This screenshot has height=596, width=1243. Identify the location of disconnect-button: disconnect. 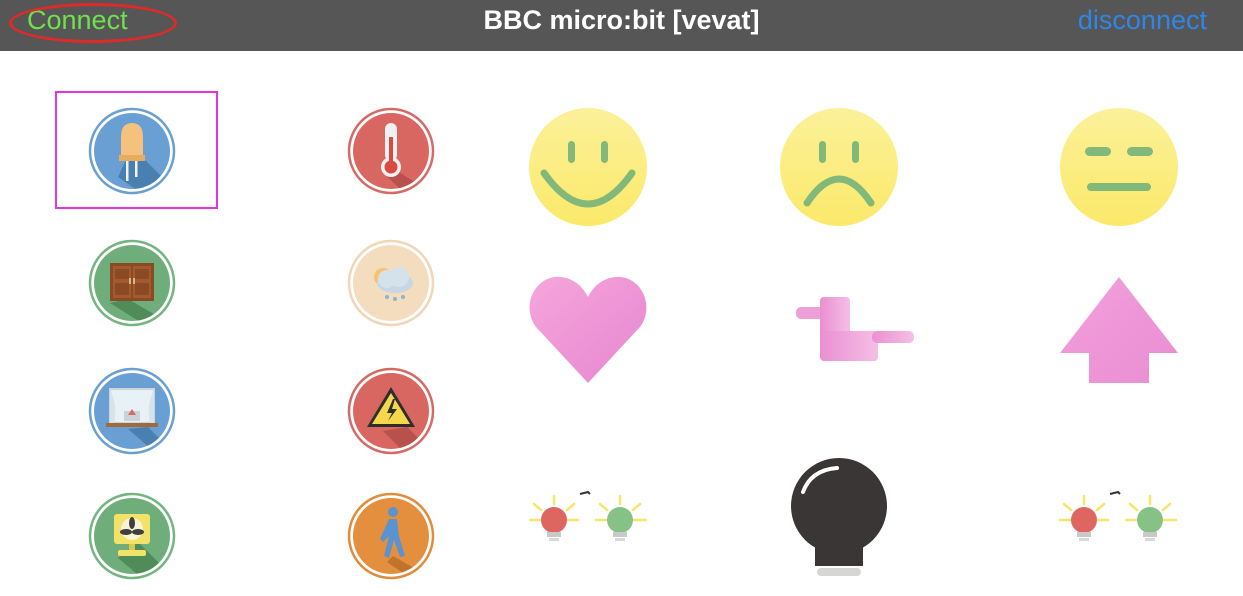
(1142, 20).